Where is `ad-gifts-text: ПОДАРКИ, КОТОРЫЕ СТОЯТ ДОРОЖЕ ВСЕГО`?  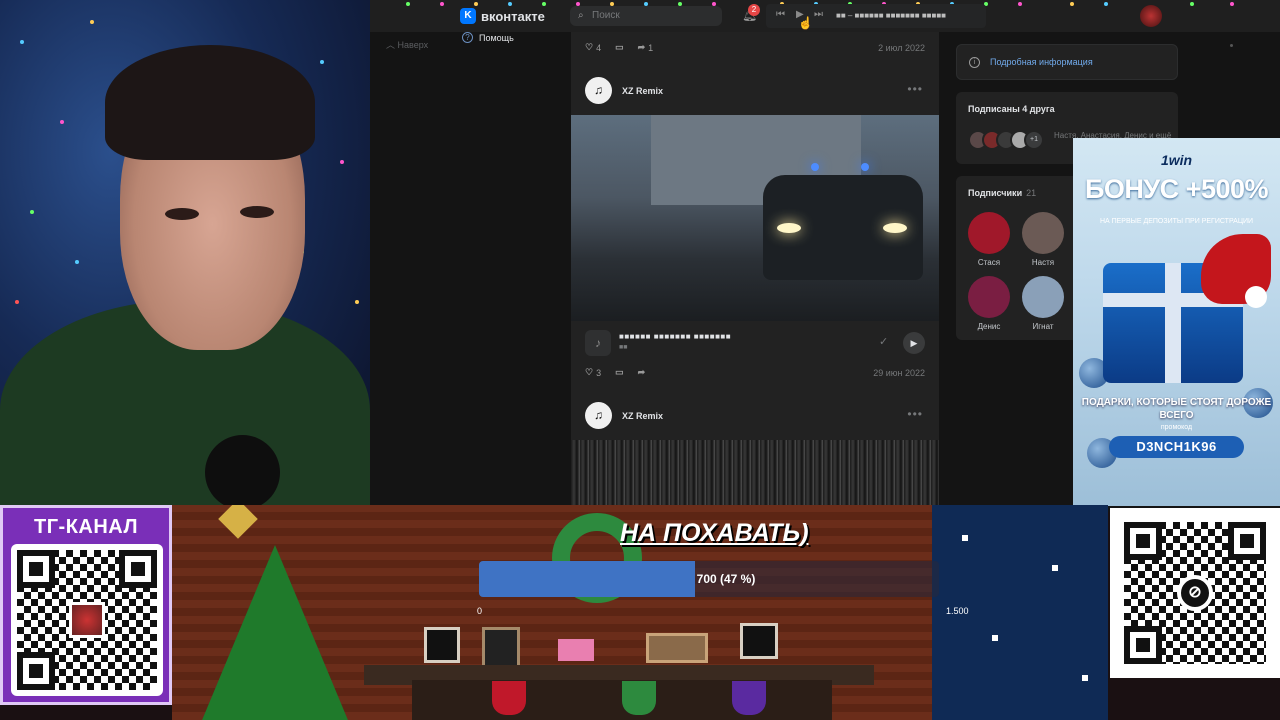 ad-gifts-text: ПОДАРКИ, КОТОРЫЕ СТОЯТ ДОРОЖЕ ВСЕГО is located at coordinates (1176, 409).